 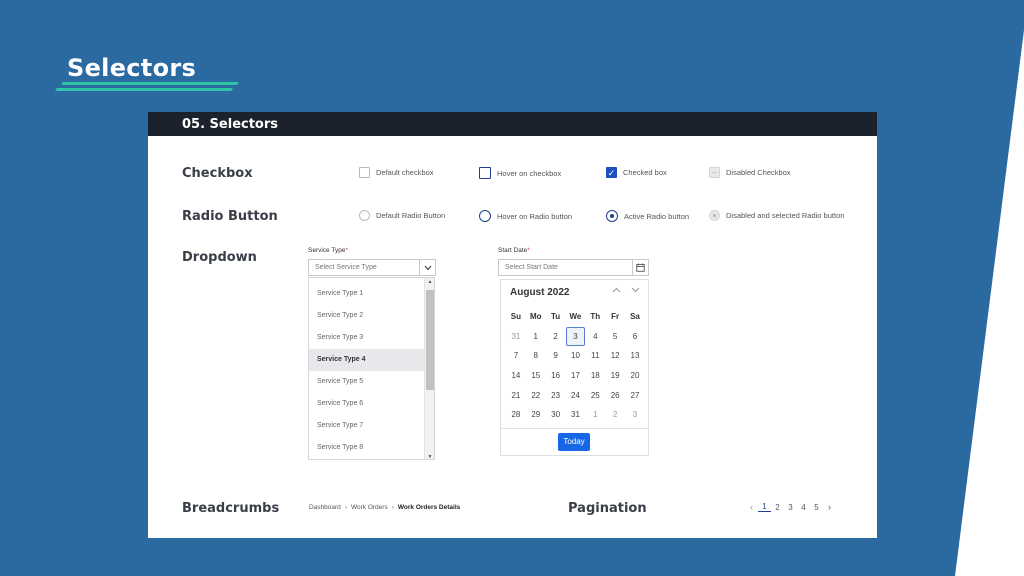 I want to click on dropdown-section-label: Dropdown, so click(x=219, y=257).